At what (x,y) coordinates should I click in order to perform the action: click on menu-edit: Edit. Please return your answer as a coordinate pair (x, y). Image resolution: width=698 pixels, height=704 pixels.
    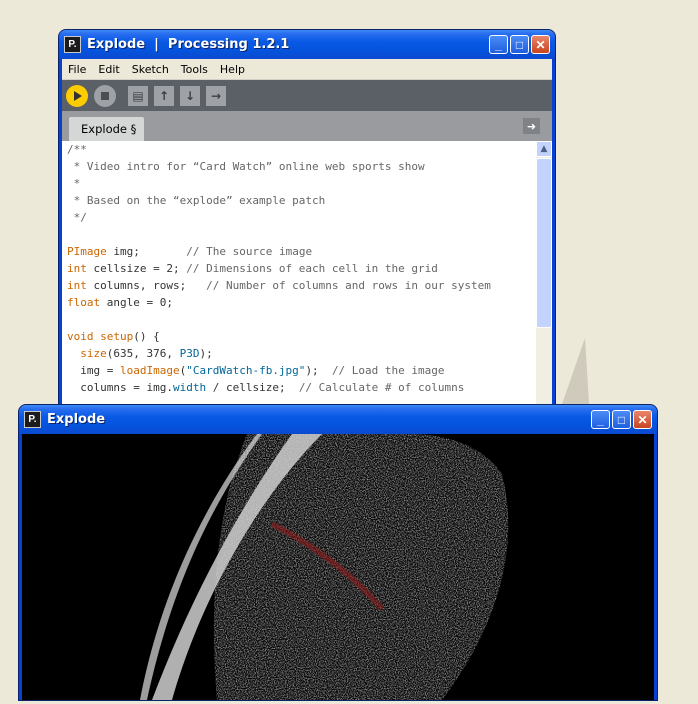
    Looking at the image, I should click on (108, 69).